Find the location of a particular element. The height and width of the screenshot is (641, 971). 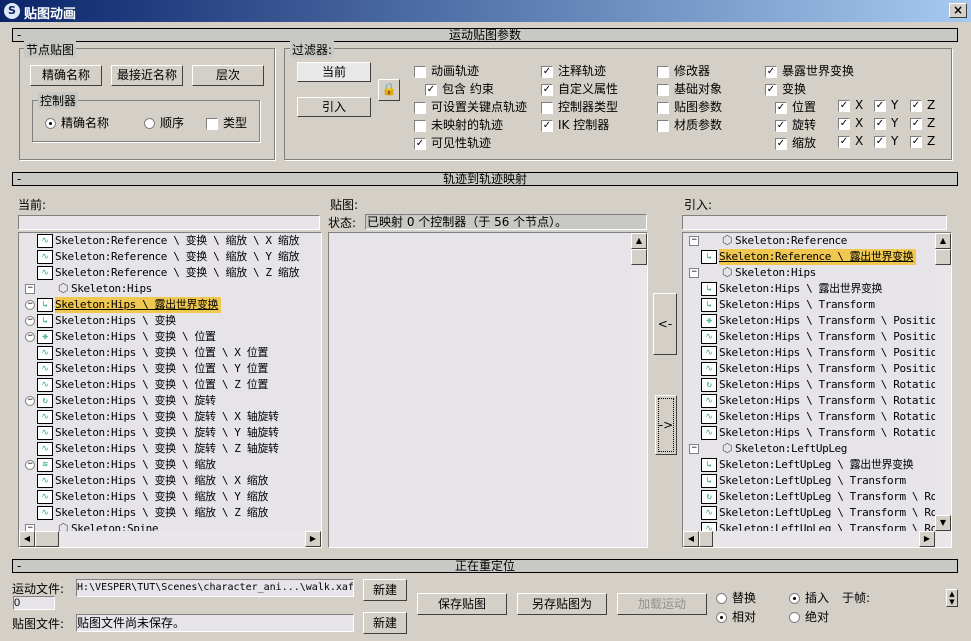

tree-row: ∿ Skeleton:Hips \ 变换 \ 缩放 \ X 缩放 is located at coordinates (169, 481).